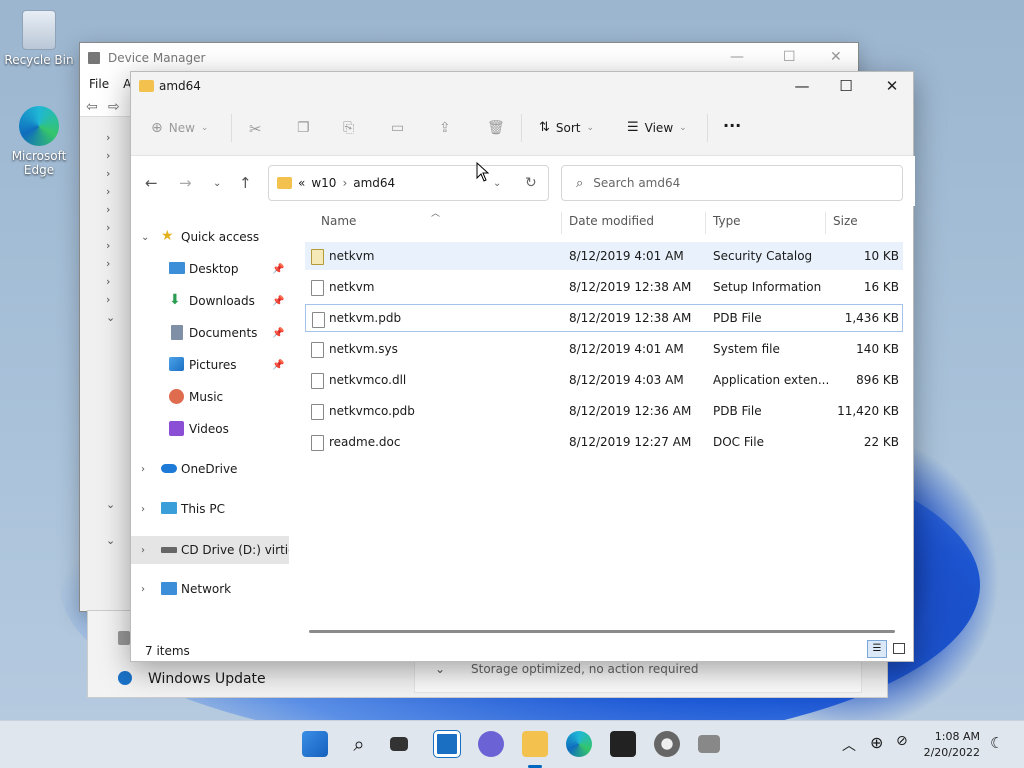 Image resolution: width=1024 pixels, height=768 pixels. What do you see at coordinates (359, 744) in the screenshot?
I see `search-icon: ⌕` at bounding box center [359, 744].